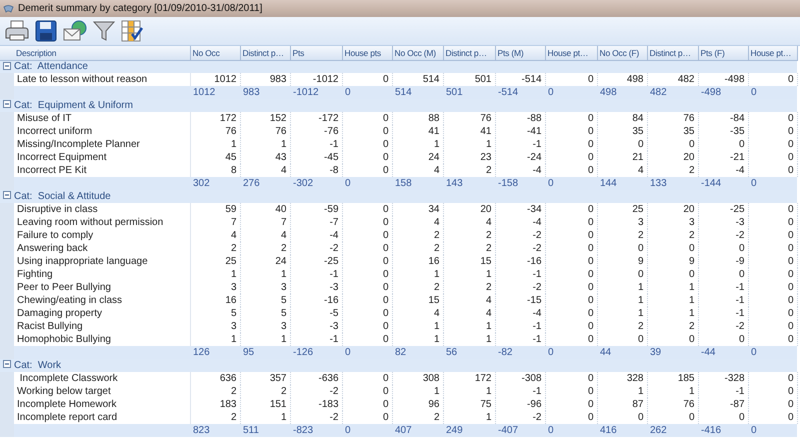 This screenshot has width=800, height=439. I want to click on table-cell: Using inappropriate language, so click(102, 261).